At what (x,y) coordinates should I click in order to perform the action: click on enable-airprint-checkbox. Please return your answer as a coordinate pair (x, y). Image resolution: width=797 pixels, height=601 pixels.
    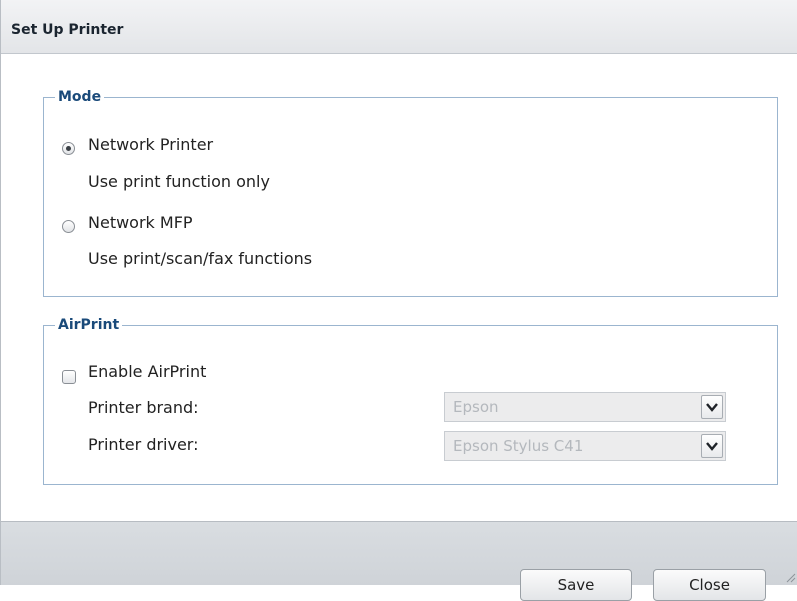
    Looking at the image, I should click on (69, 377).